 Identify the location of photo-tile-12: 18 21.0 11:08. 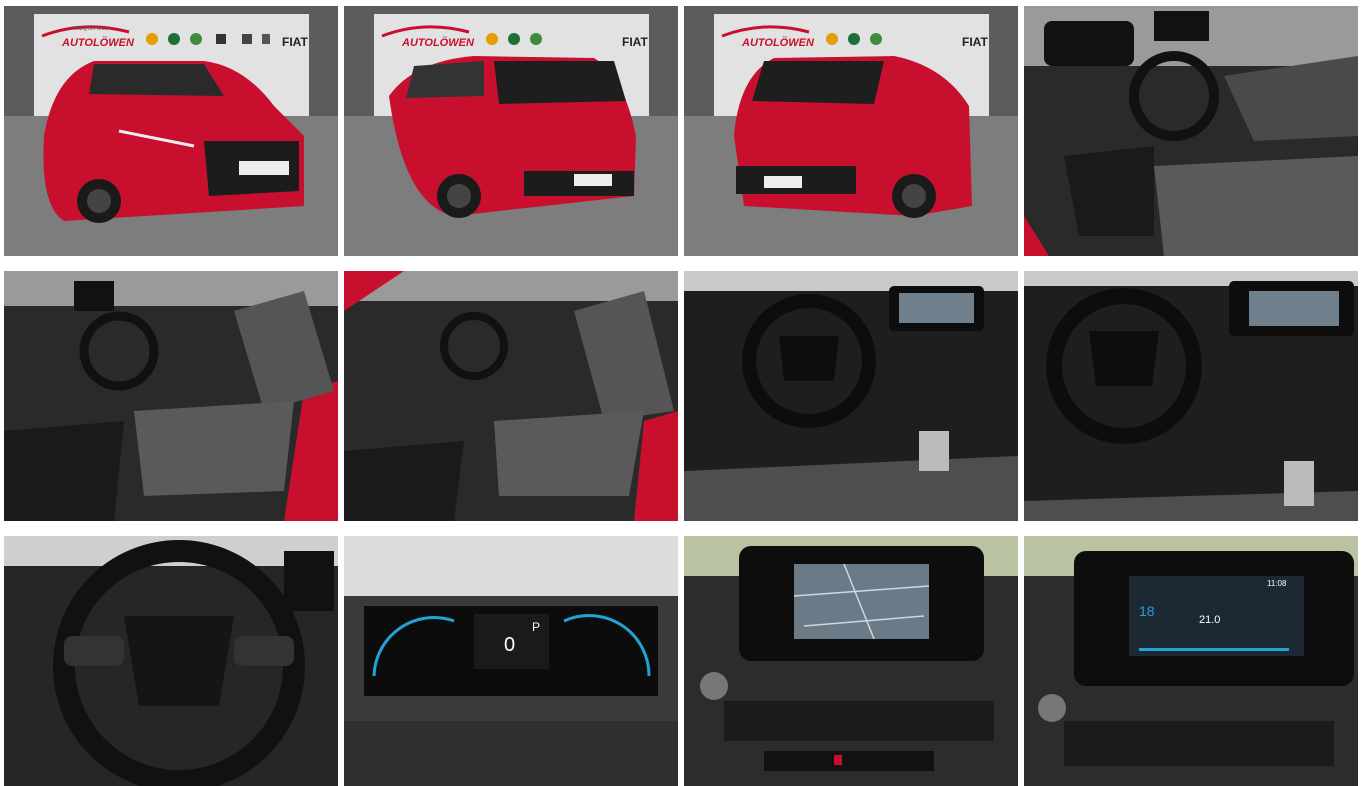
(1191, 661).